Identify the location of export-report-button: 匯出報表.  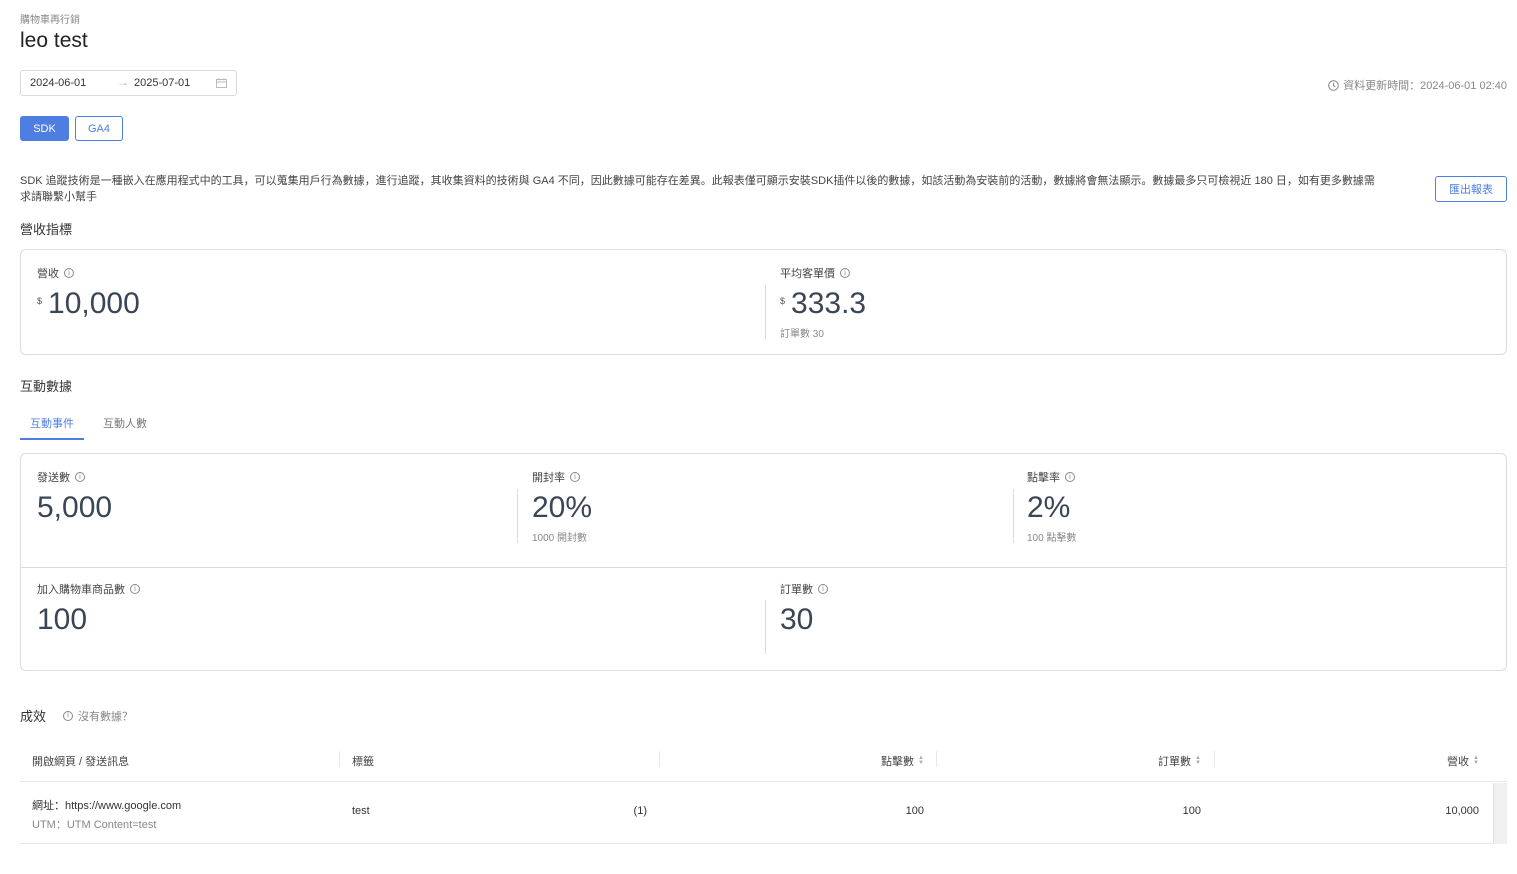
(1471, 189).